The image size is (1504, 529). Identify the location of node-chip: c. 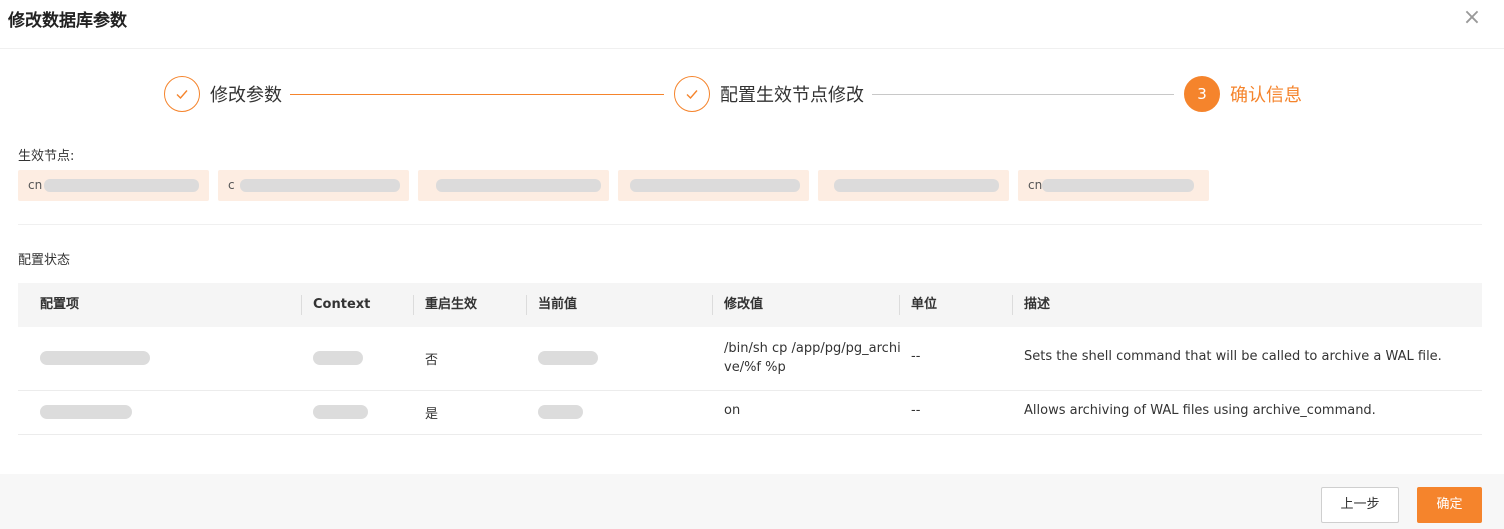
(313, 185).